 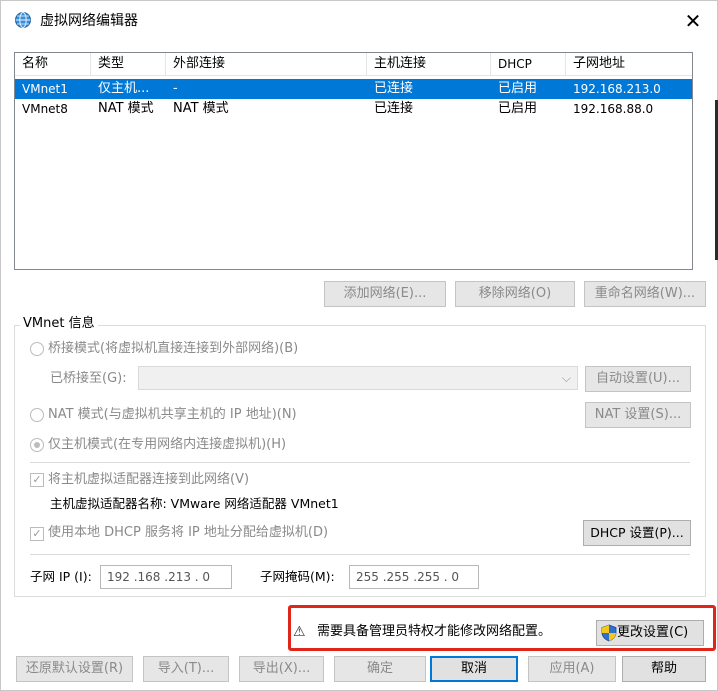 I want to click on help-button: 帮助, so click(x=664, y=669).